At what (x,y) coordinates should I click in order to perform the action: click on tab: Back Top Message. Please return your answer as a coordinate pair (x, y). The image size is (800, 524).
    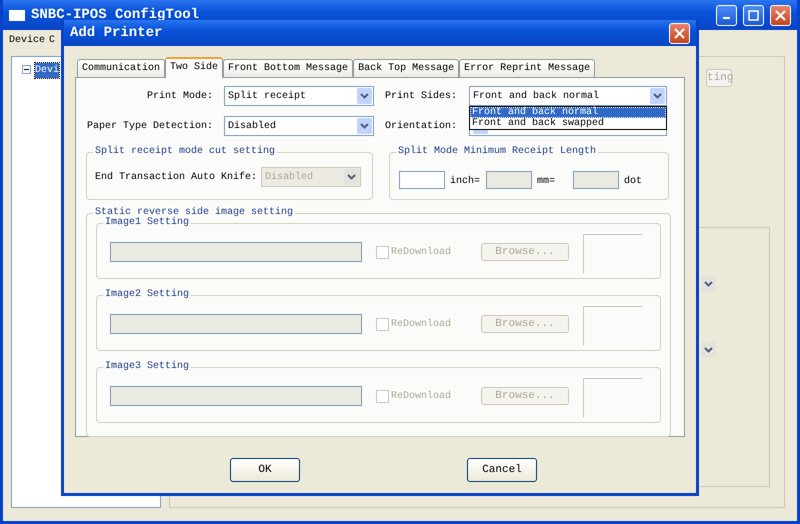
    Looking at the image, I should click on (406, 68).